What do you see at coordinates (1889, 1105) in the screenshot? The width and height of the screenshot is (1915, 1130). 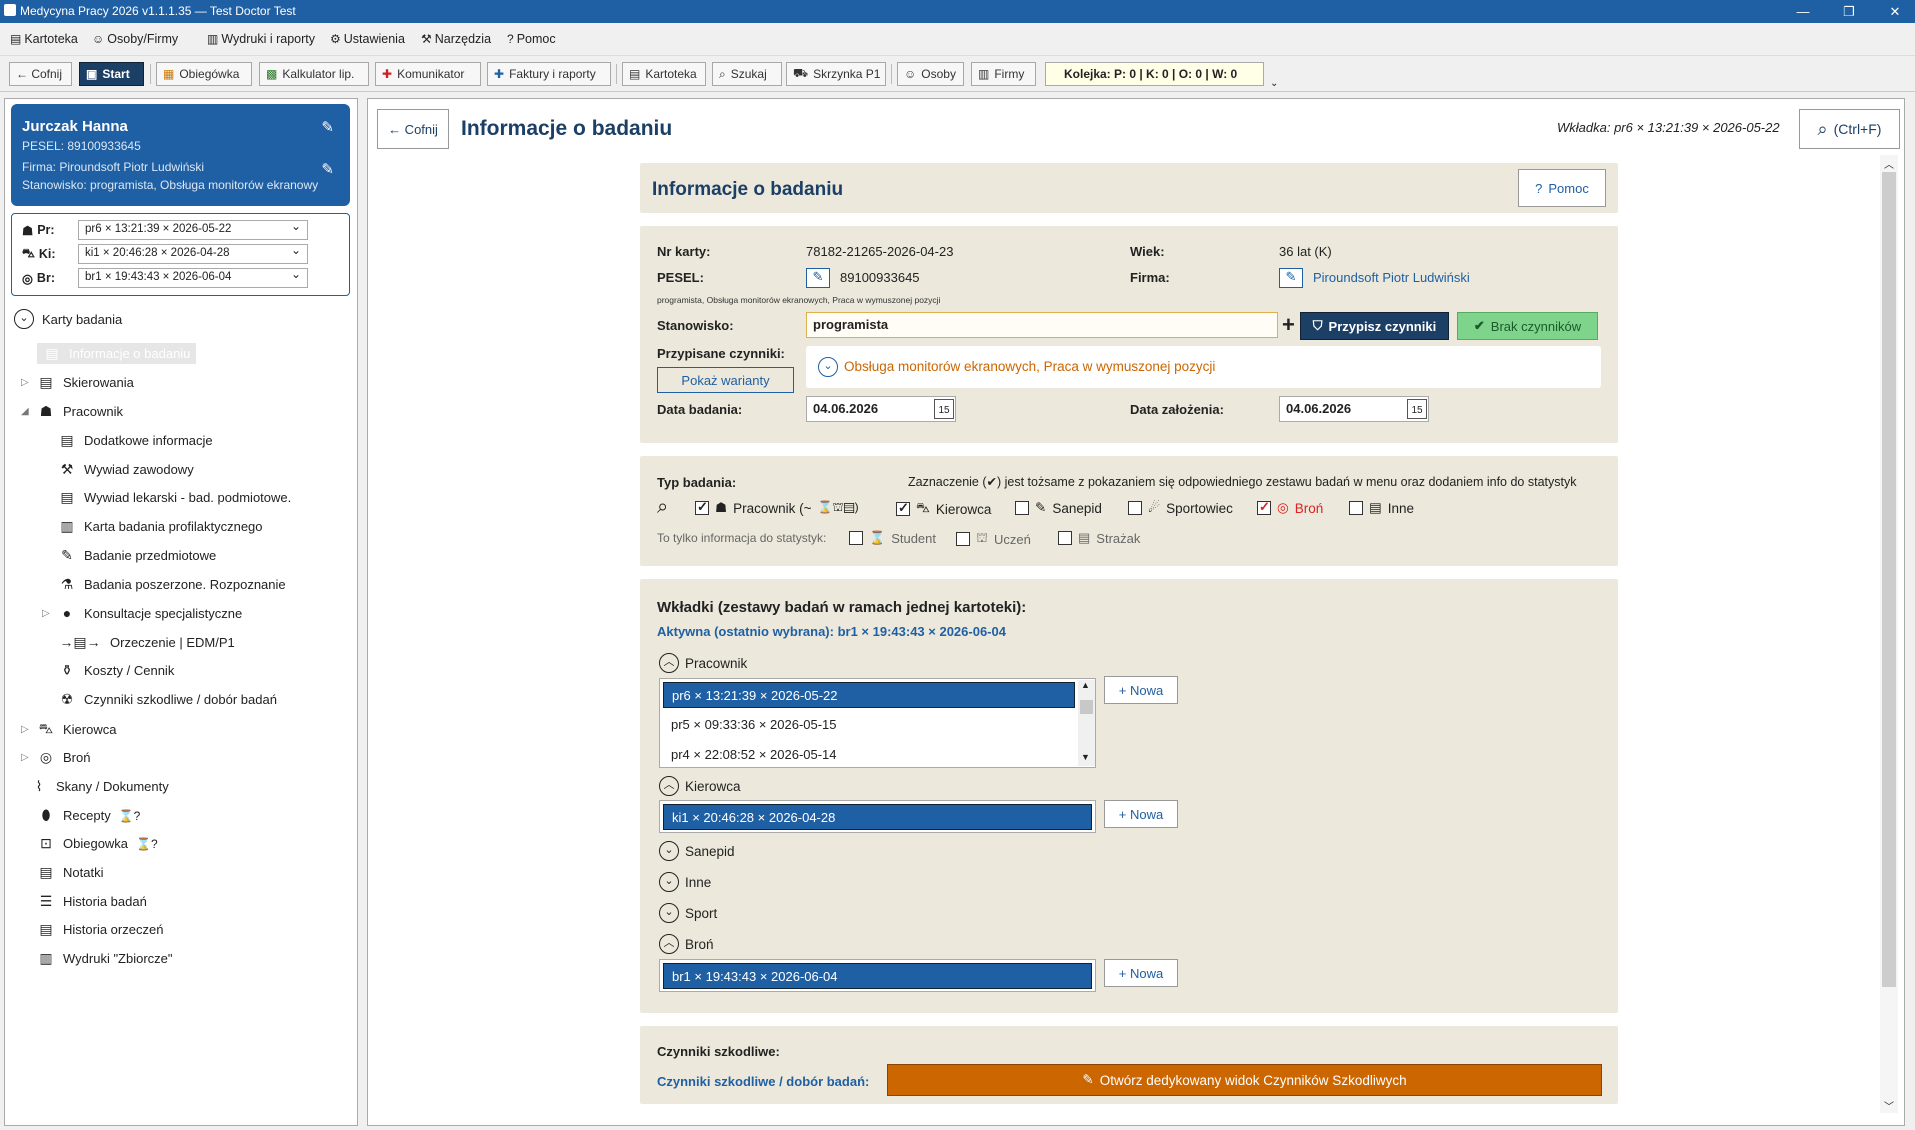 I see `scroll-down-icon: ﹀` at bounding box center [1889, 1105].